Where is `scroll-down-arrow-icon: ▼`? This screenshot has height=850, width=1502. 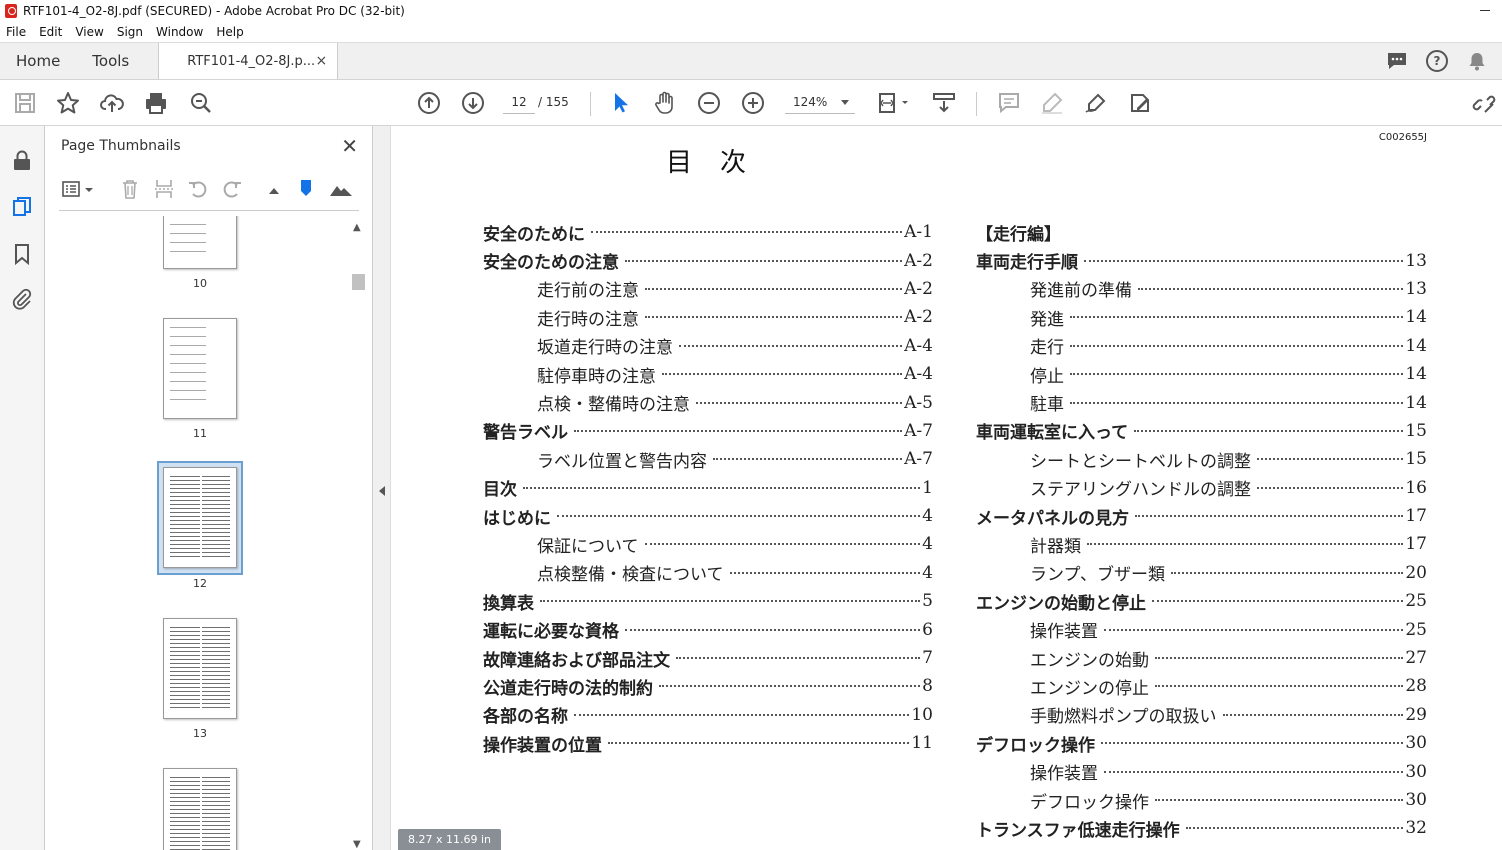
scroll-down-arrow-icon: ▼ is located at coordinates (357, 844).